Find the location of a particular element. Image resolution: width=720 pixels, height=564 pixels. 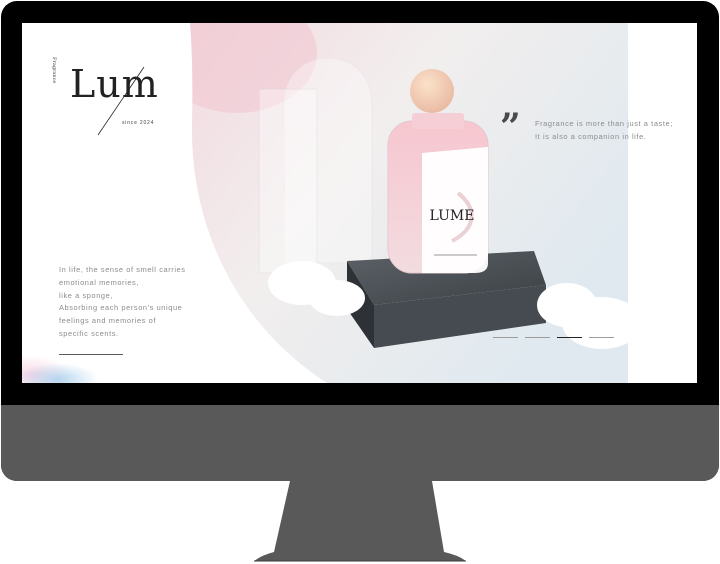

logo-vertical-text: Fragrance is located at coordinates (54, 70).